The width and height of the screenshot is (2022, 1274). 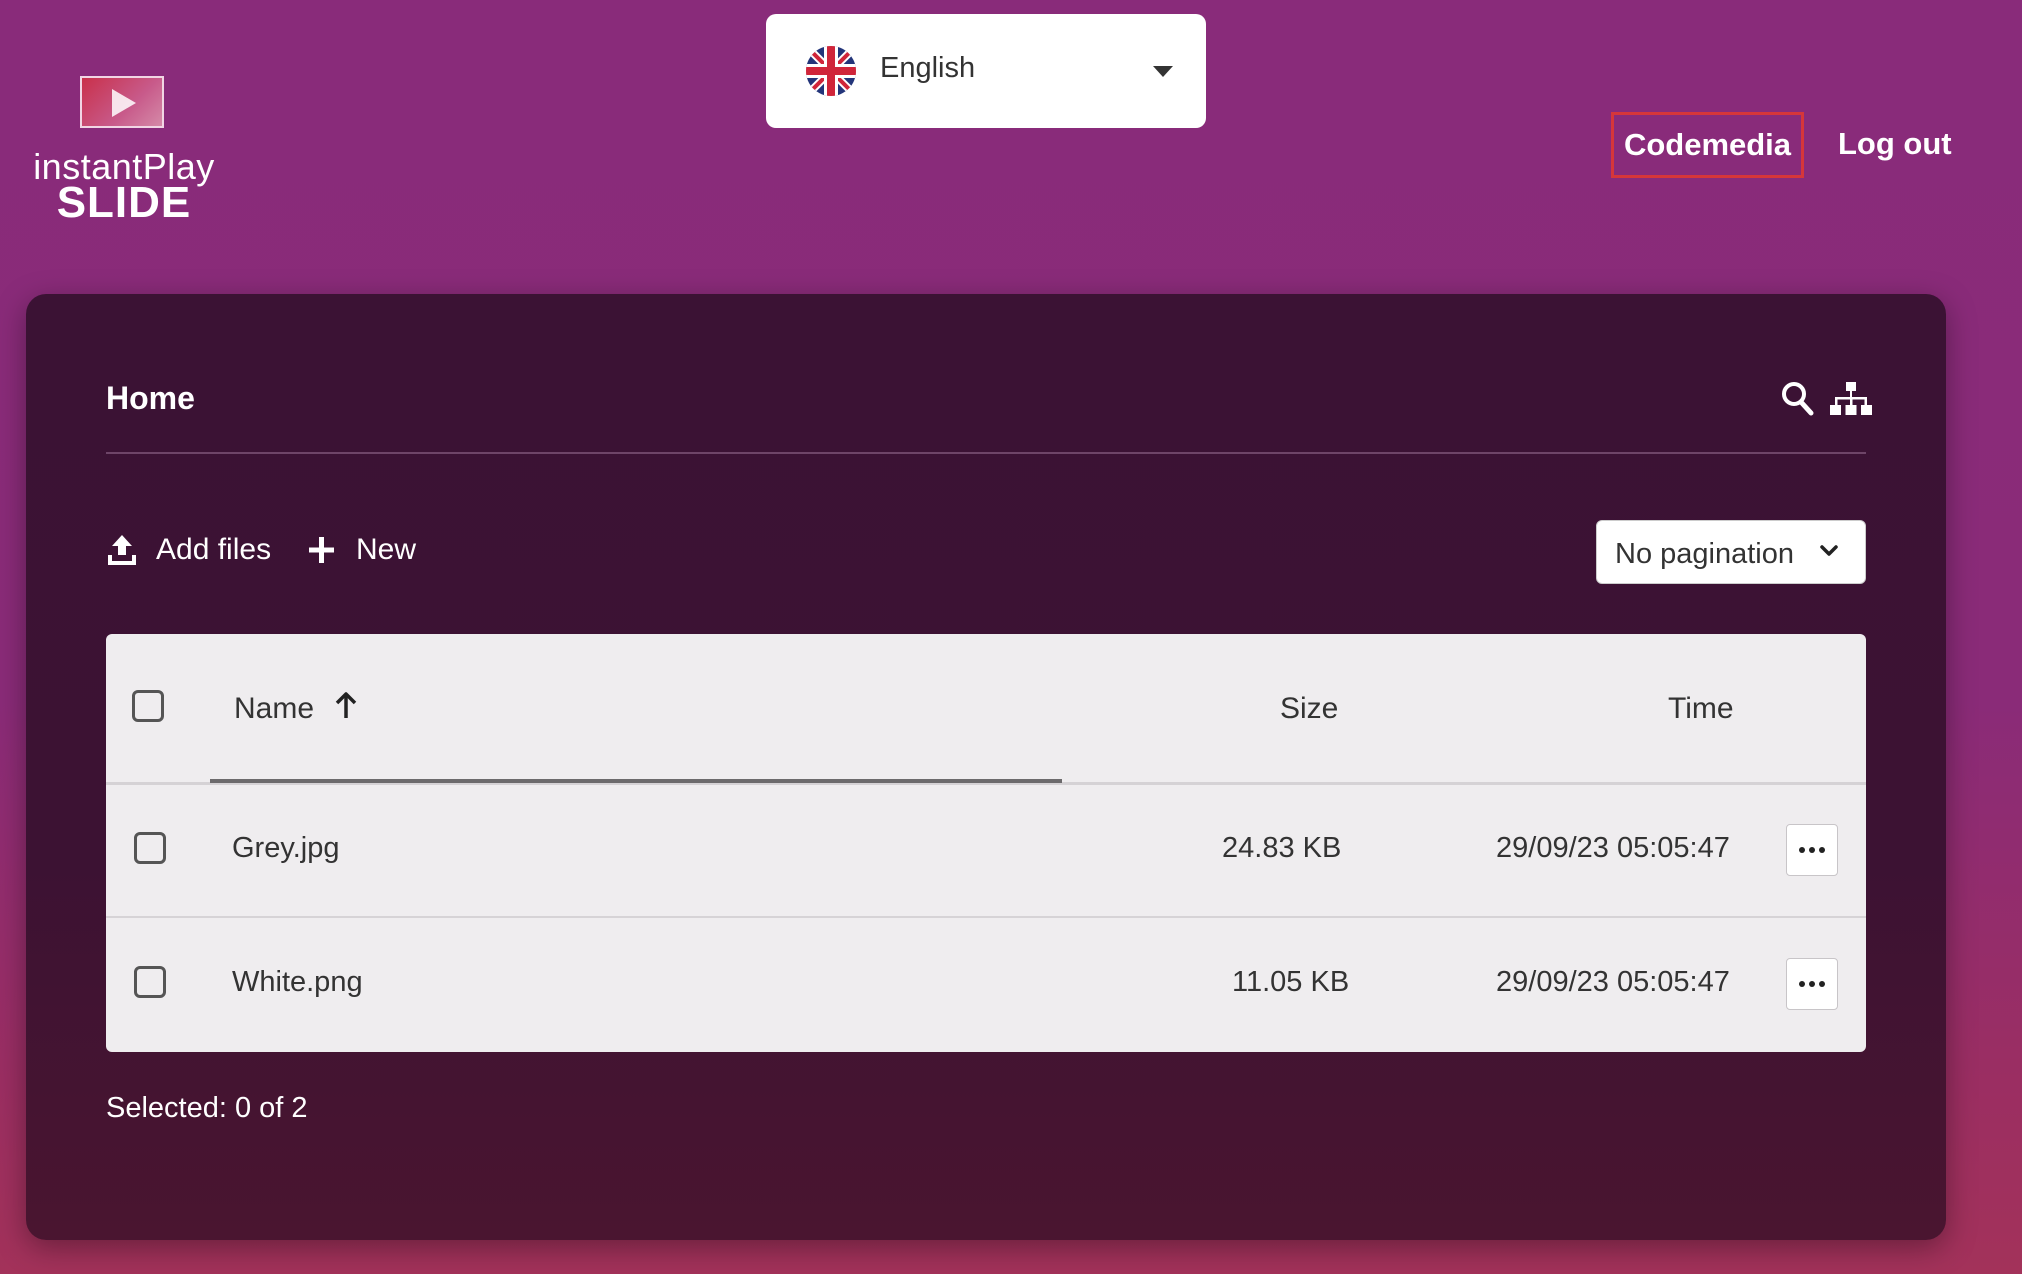 What do you see at coordinates (1829, 550) in the screenshot?
I see `chevron-down-icon` at bounding box center [1829, 550].